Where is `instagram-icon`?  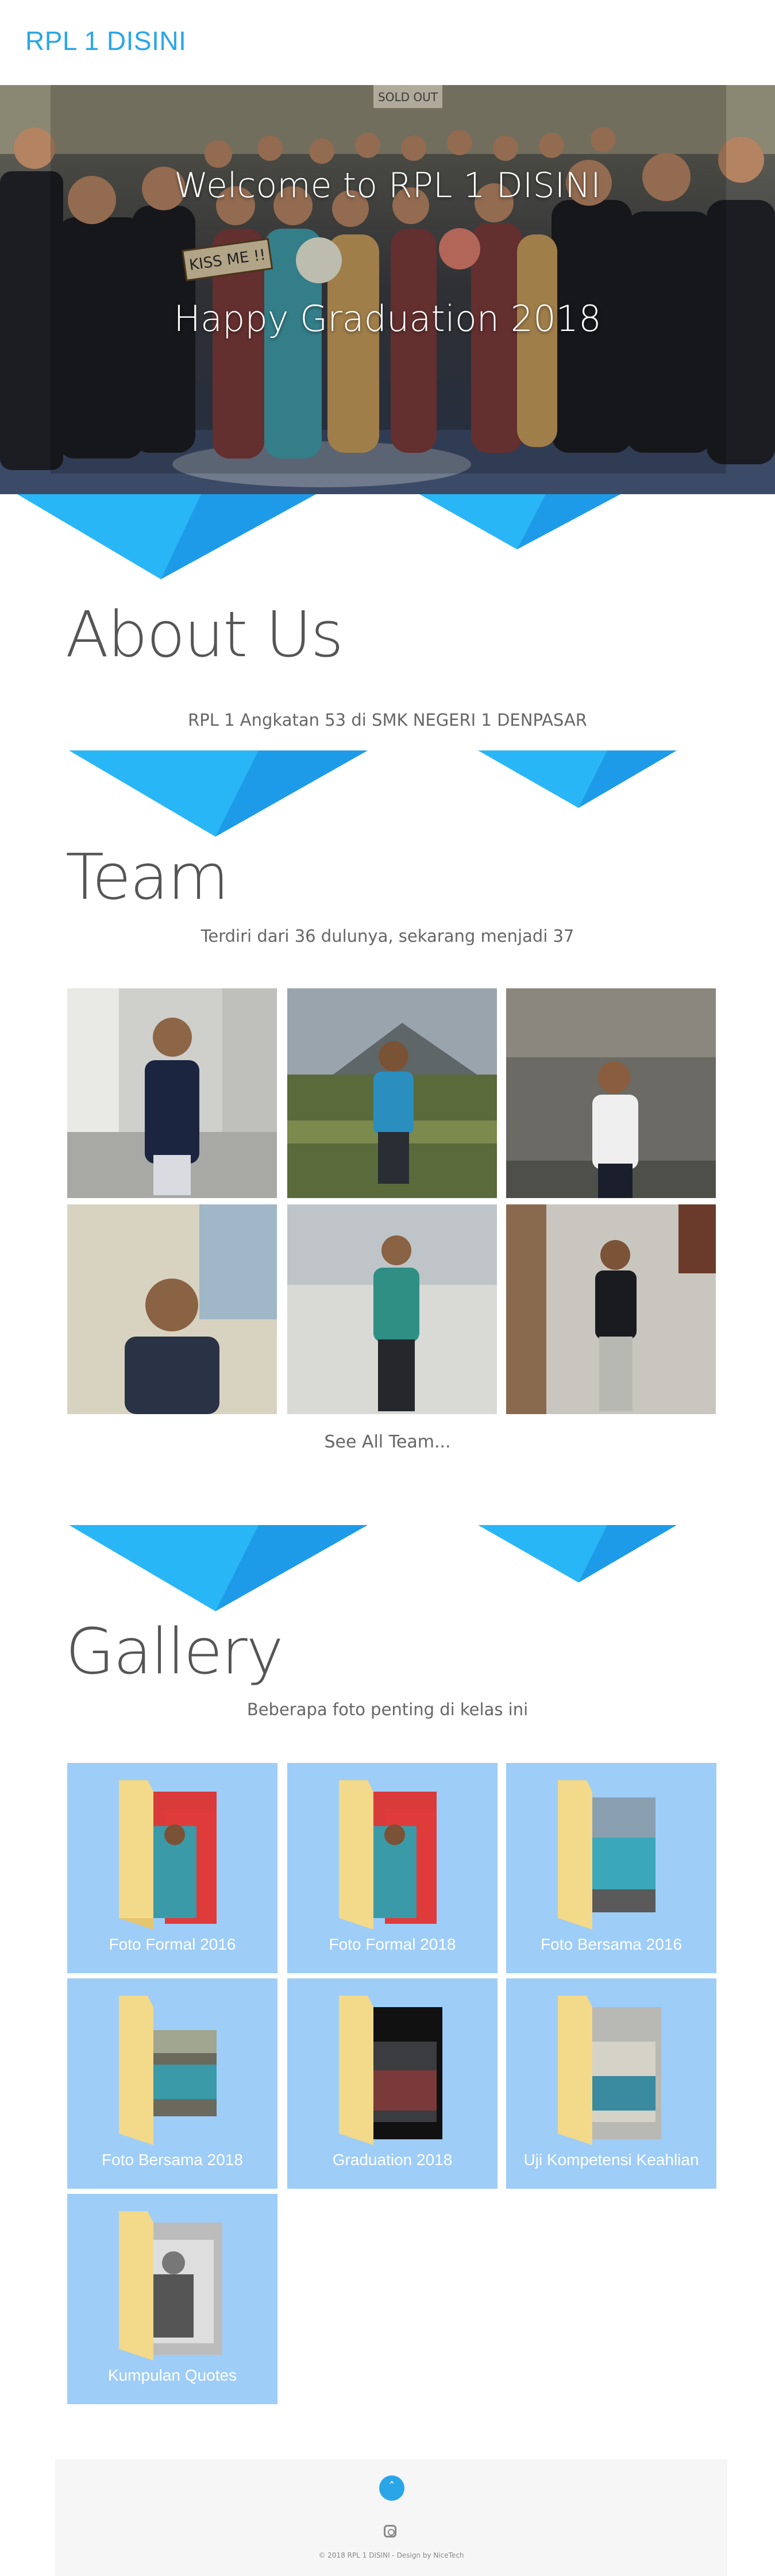 instagram-icon is located at coordinates (390, 2531).